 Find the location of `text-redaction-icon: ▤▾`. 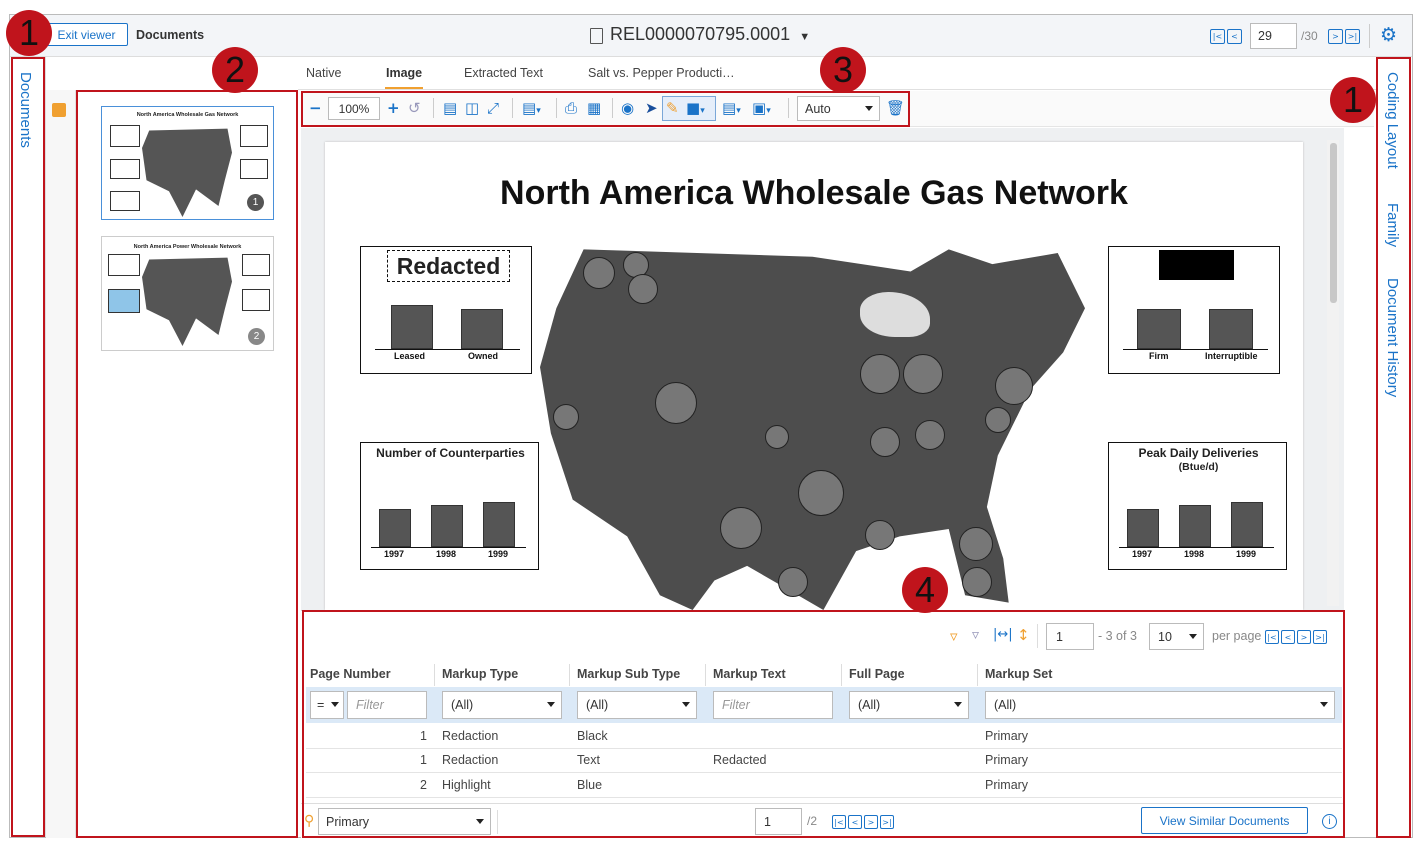

text-redaction-icon: ▤▾ is located at coordinates (731, 109).